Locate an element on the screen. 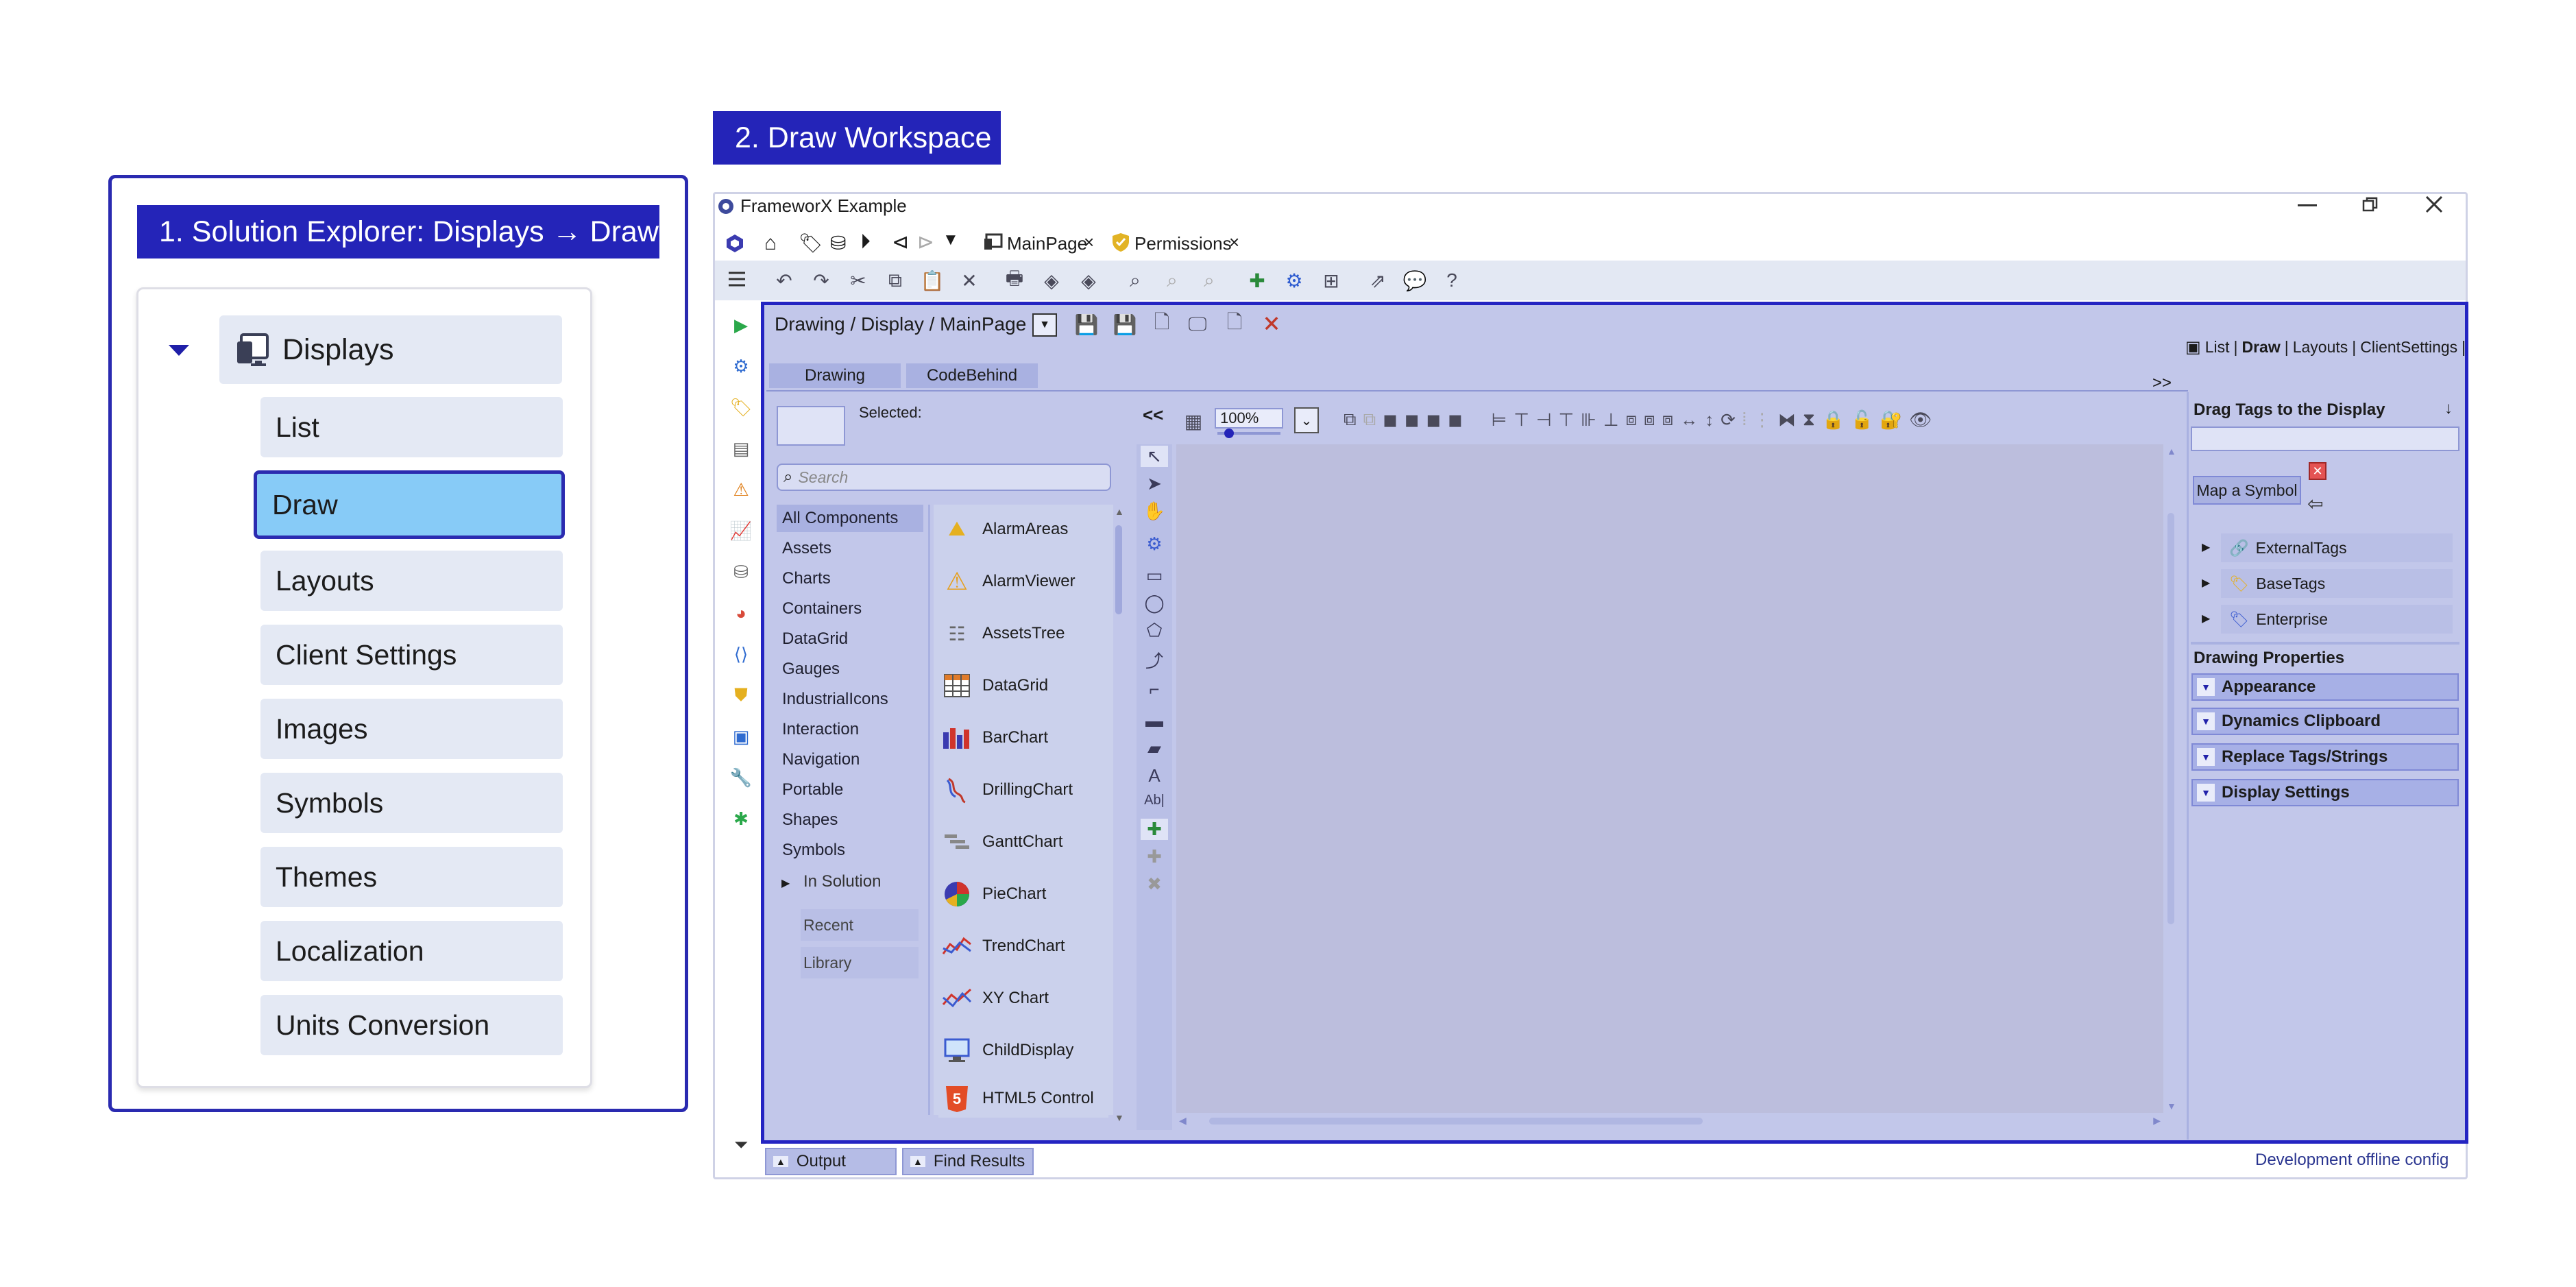 The image size is (2576, 1287). component-ganttchart: GanttChart is located at coordinates (1023, 842).